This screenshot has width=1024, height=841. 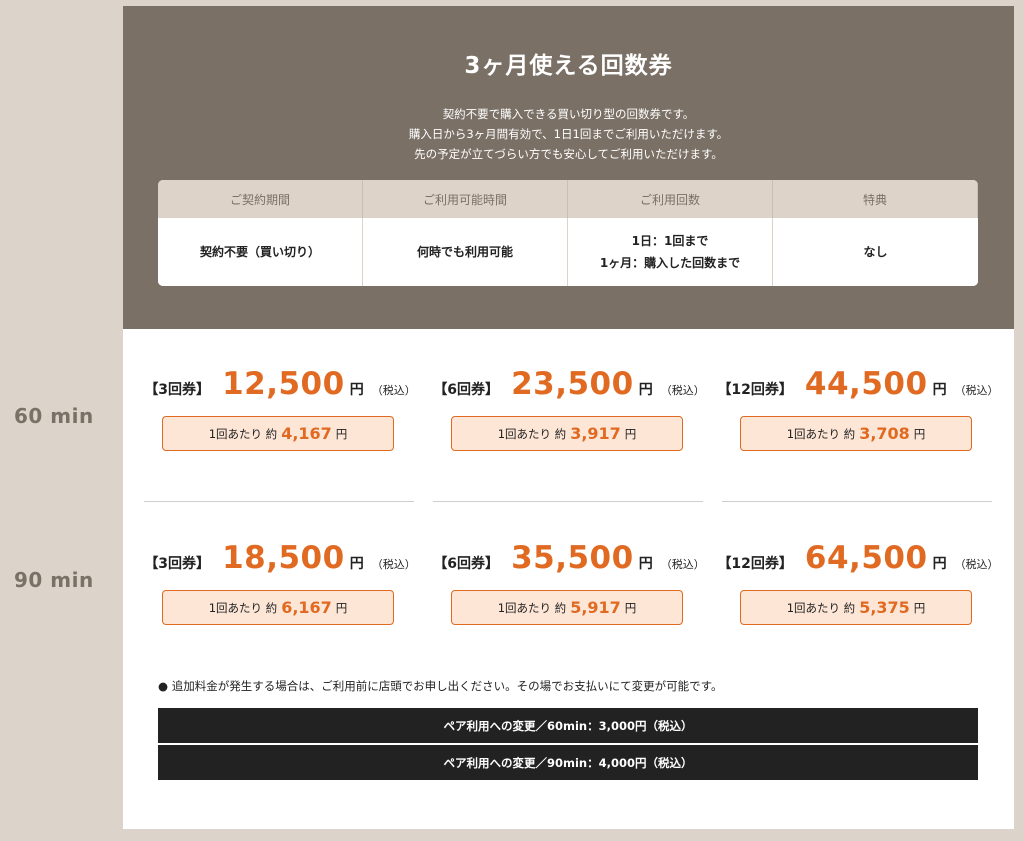 I want to click on info-header-hours: ご利用可能時間, so click(x=465, y=199).